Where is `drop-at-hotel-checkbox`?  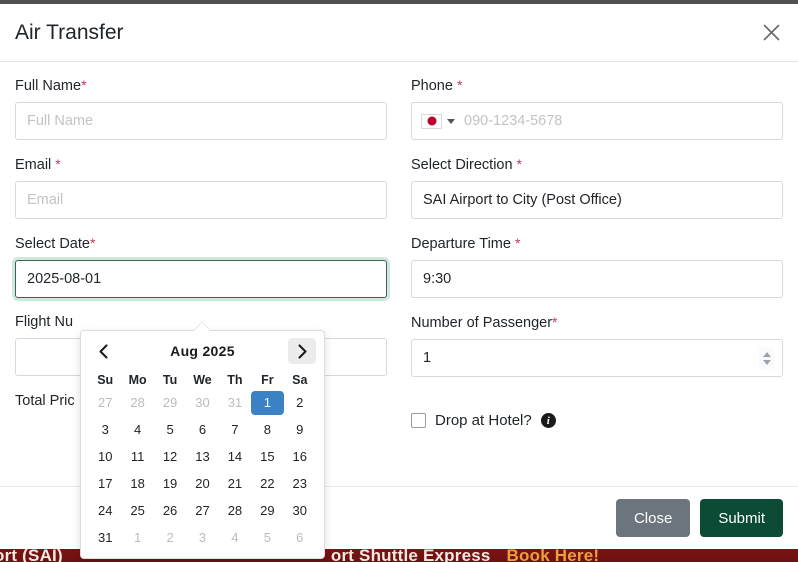 drop-at-hotel-checkbox is located at coordinates (418, 420).